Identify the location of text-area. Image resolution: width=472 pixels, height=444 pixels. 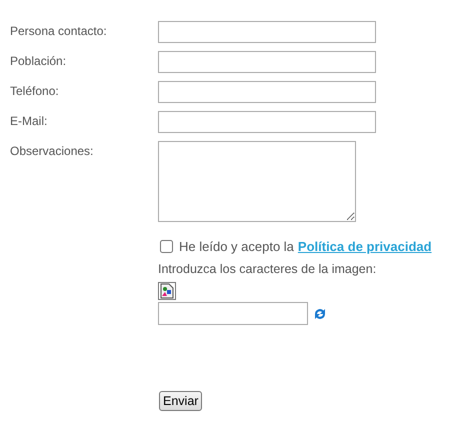
(257, 181).